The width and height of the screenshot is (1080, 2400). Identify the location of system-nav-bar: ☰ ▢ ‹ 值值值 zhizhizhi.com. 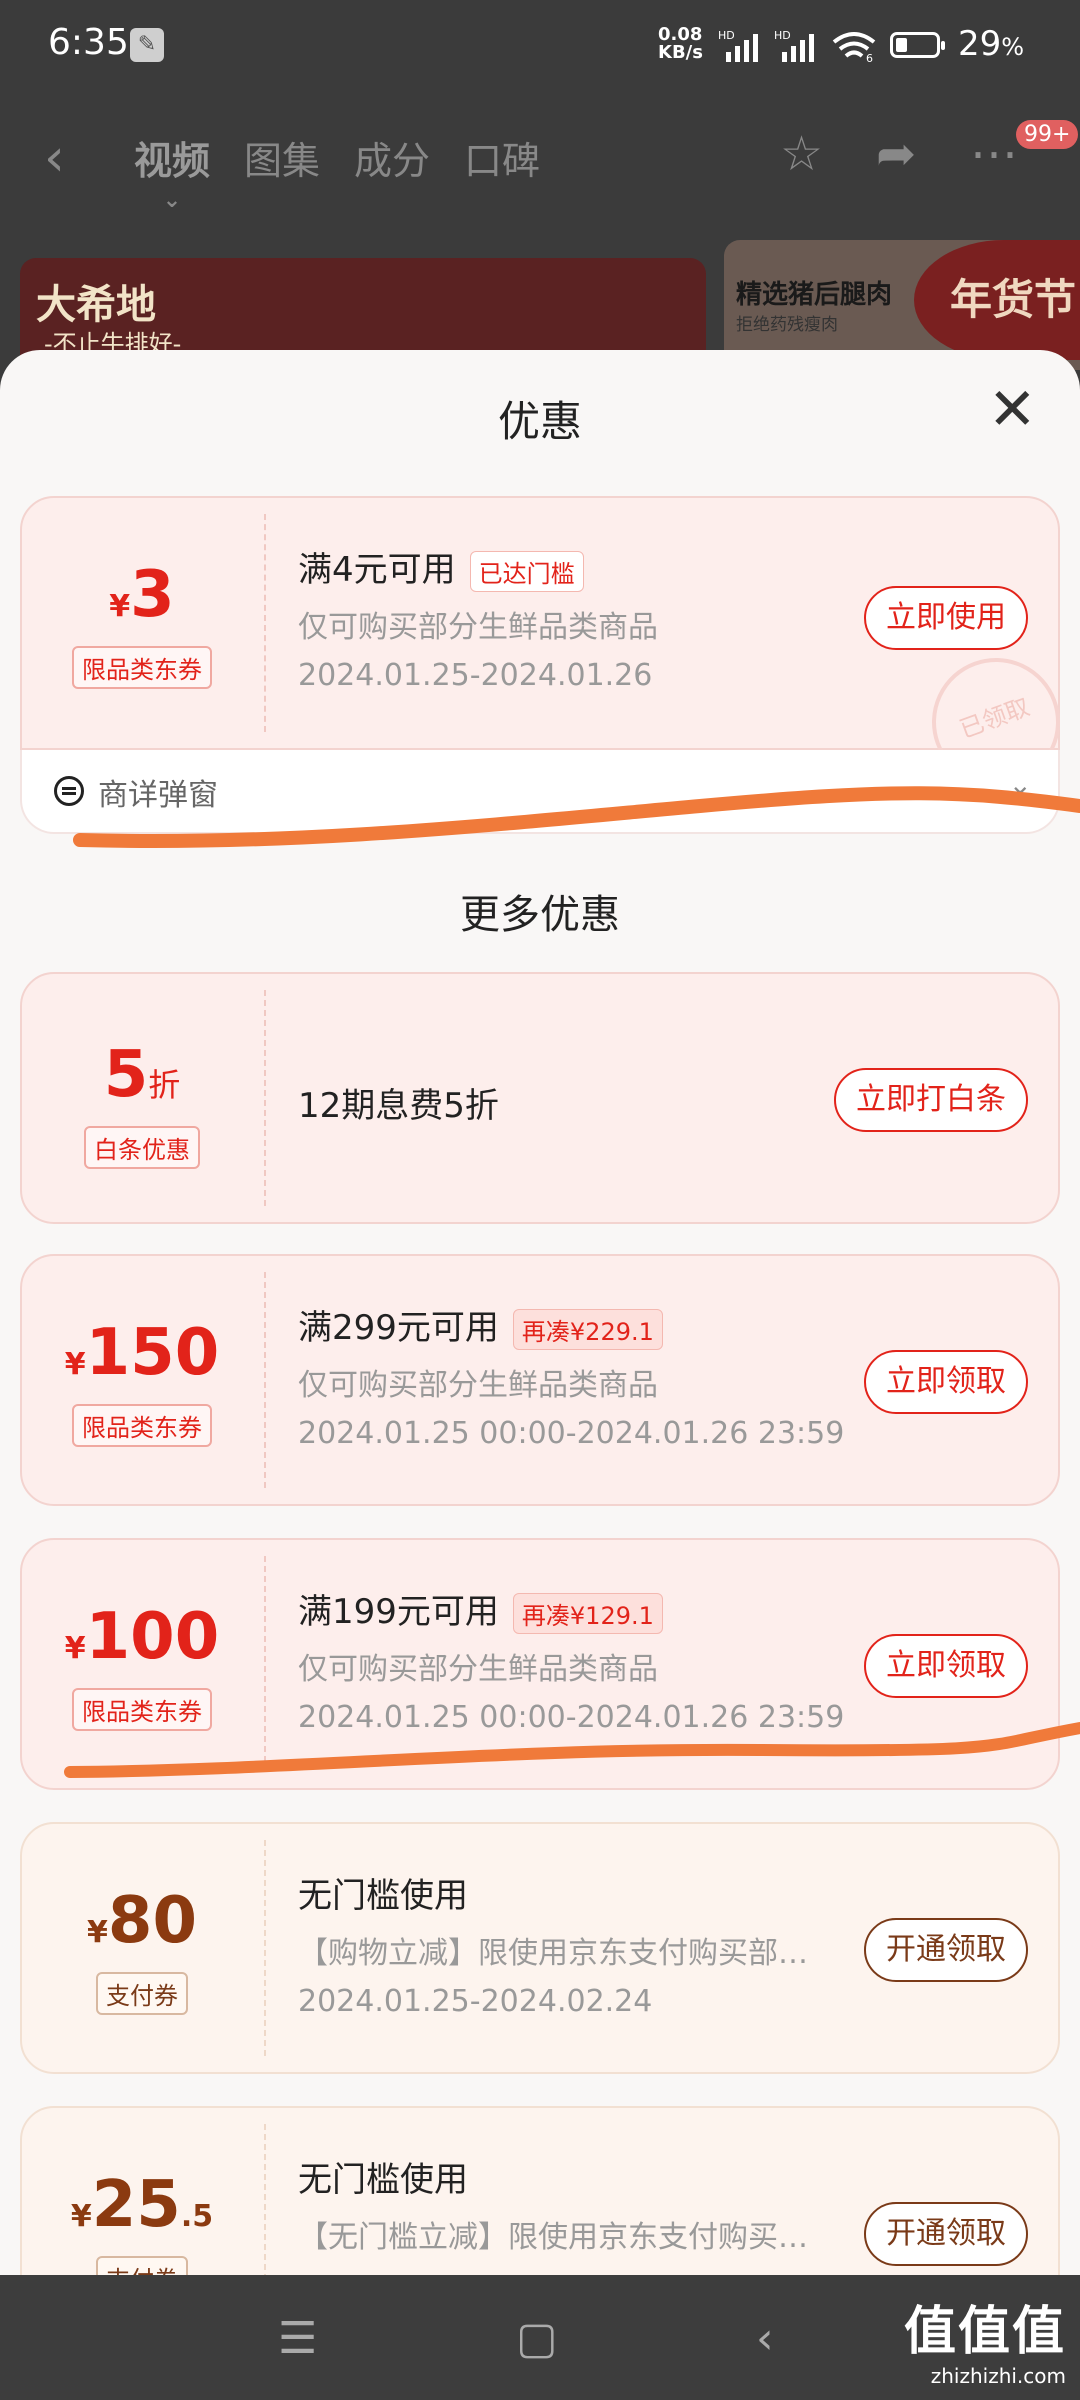
(540, 2337).